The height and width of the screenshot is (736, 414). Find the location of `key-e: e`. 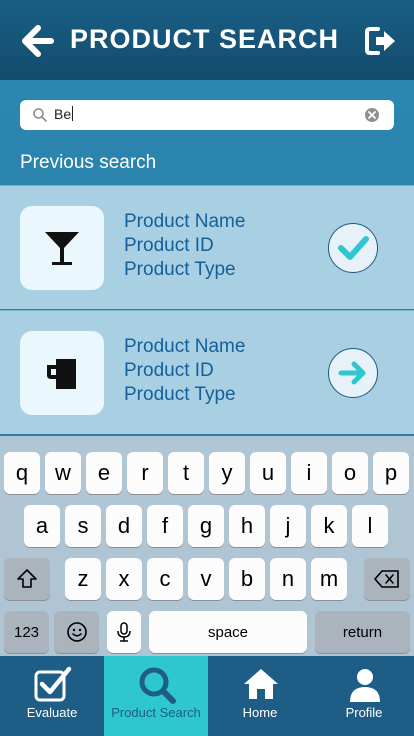

key-e: e is located at coordinates (104, 473).